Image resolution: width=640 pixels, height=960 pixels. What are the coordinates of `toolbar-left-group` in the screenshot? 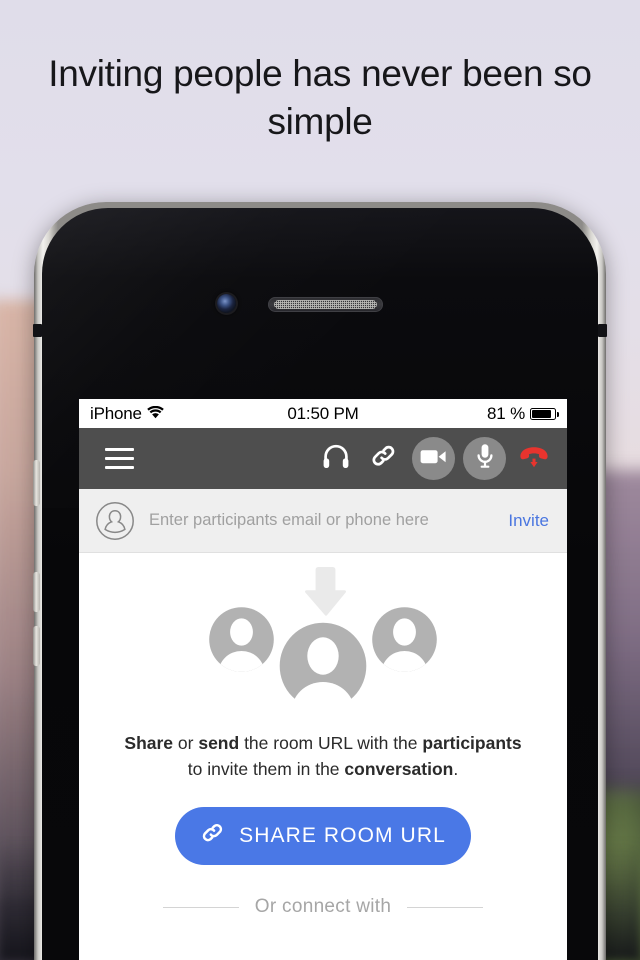 It's located at (204, 458).